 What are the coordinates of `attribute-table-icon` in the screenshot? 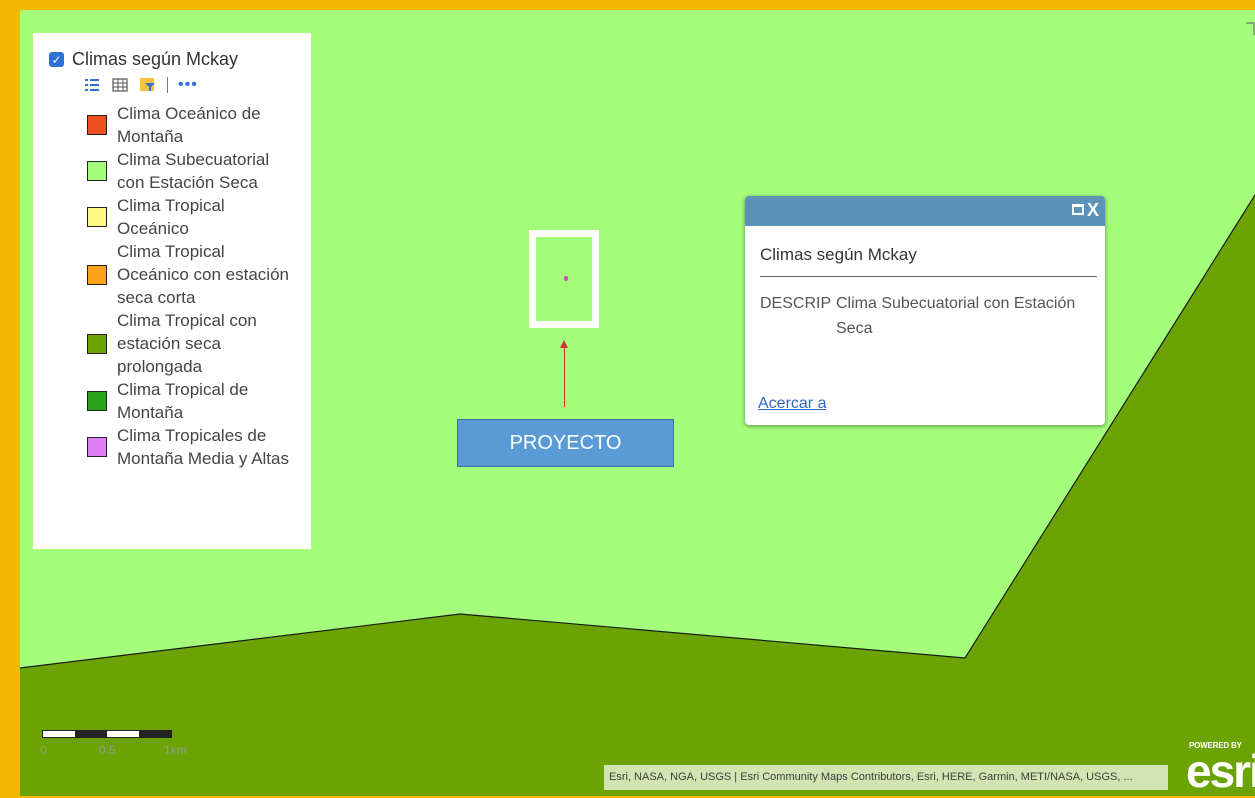 It's located at (120, 85).